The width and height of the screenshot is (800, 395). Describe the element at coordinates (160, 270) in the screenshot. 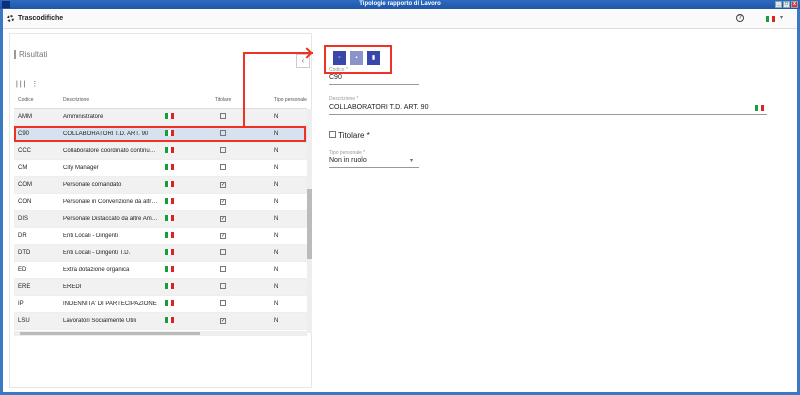

I see `table-row: ED Extra dotazione organica N` at that location.